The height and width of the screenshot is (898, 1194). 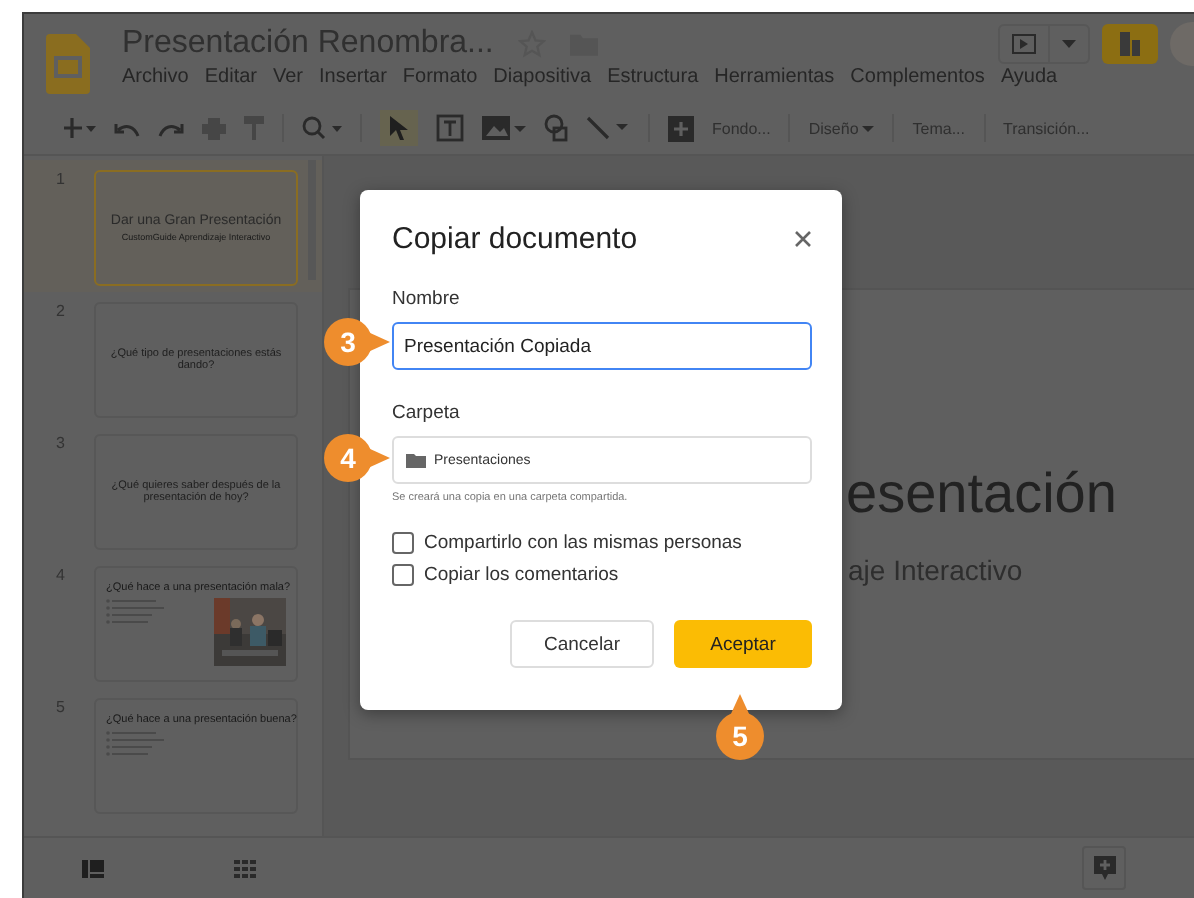 What do you see at coordinates (981, 494) in the screenshot?
I see `slide-title: esentación` at bounding box center [981, 494].